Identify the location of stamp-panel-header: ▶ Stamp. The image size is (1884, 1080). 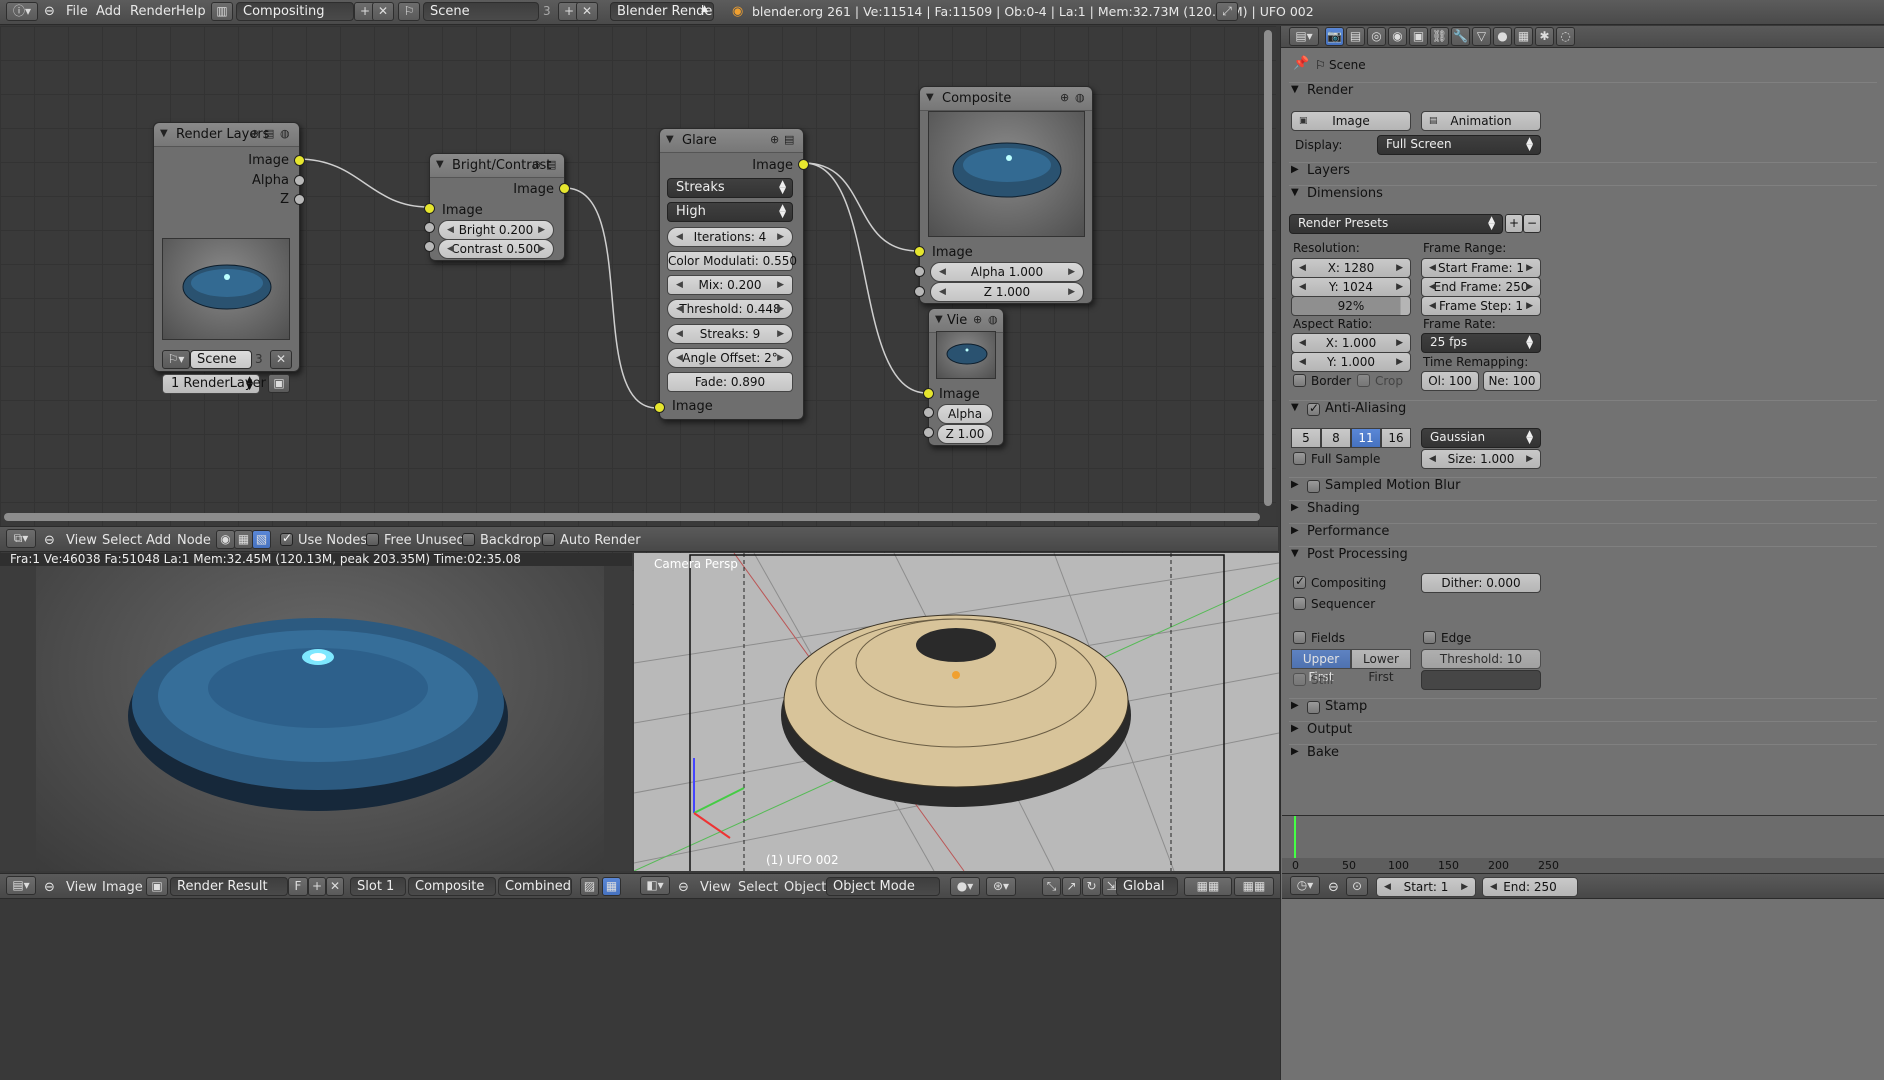
(1583, 709).